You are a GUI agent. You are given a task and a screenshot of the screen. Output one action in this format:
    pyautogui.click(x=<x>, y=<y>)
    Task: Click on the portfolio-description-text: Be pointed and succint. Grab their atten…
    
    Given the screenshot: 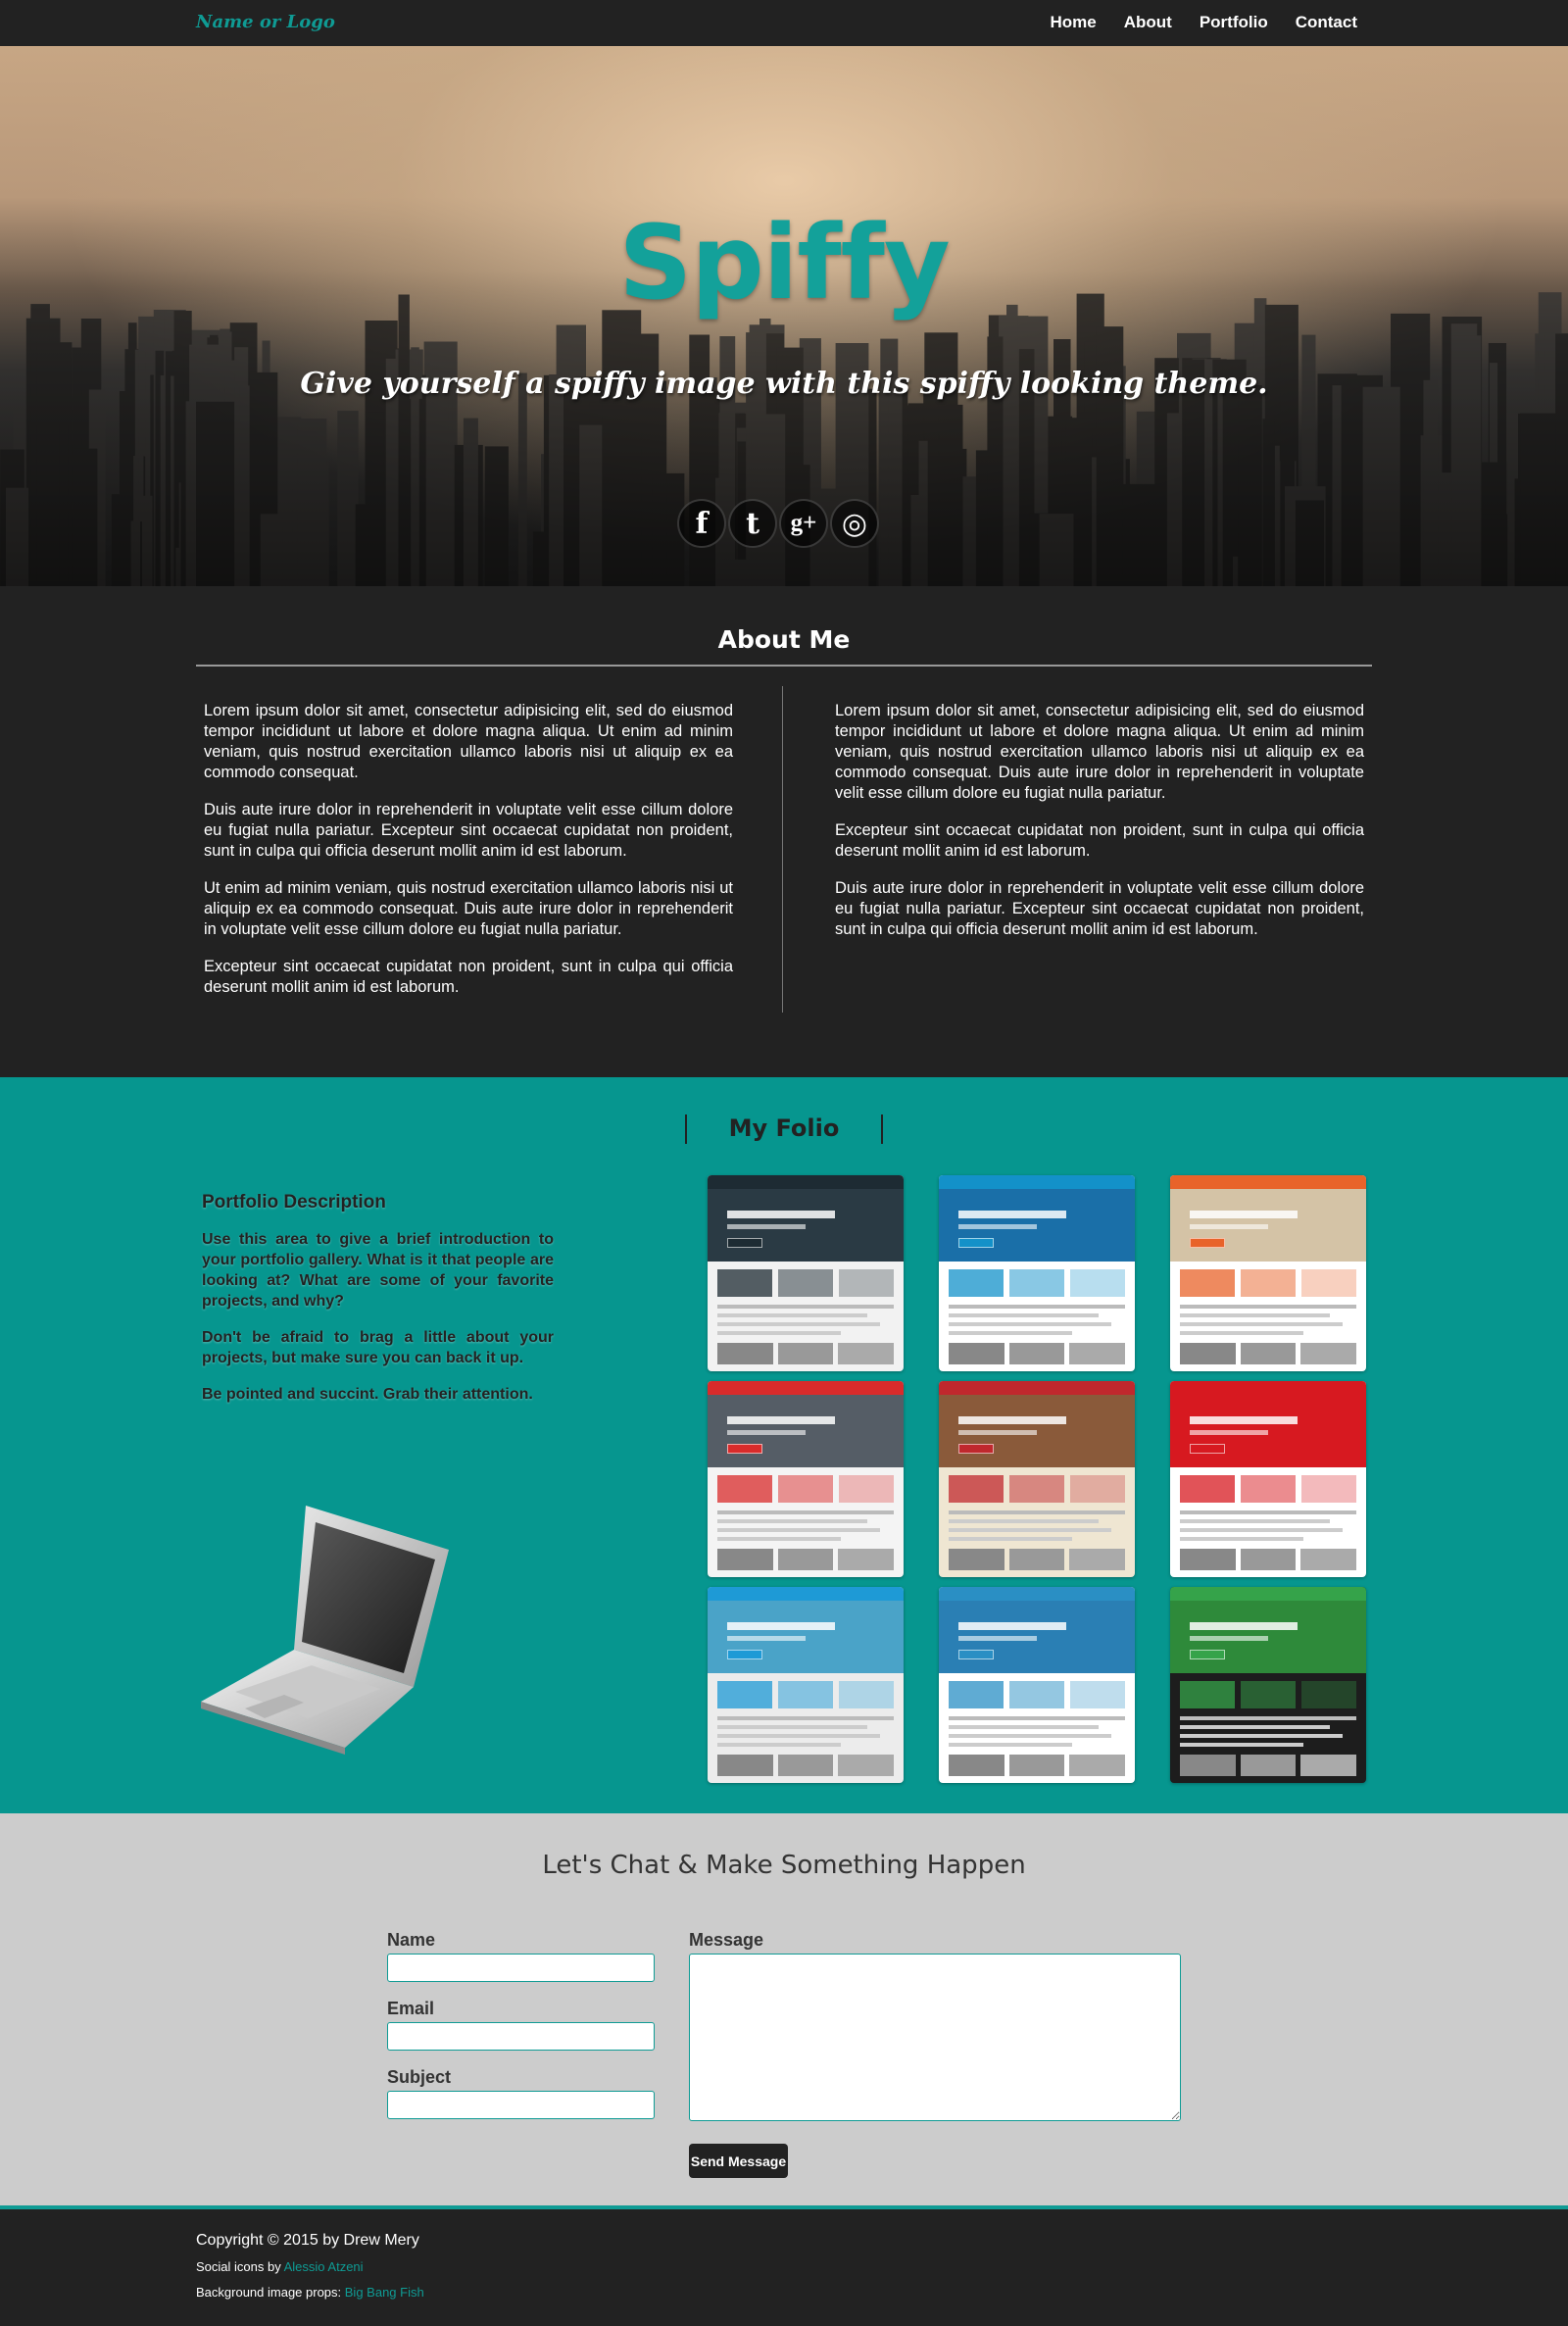 What is the action you would take?
    pyautogui.click(x=367, y=1395)
    